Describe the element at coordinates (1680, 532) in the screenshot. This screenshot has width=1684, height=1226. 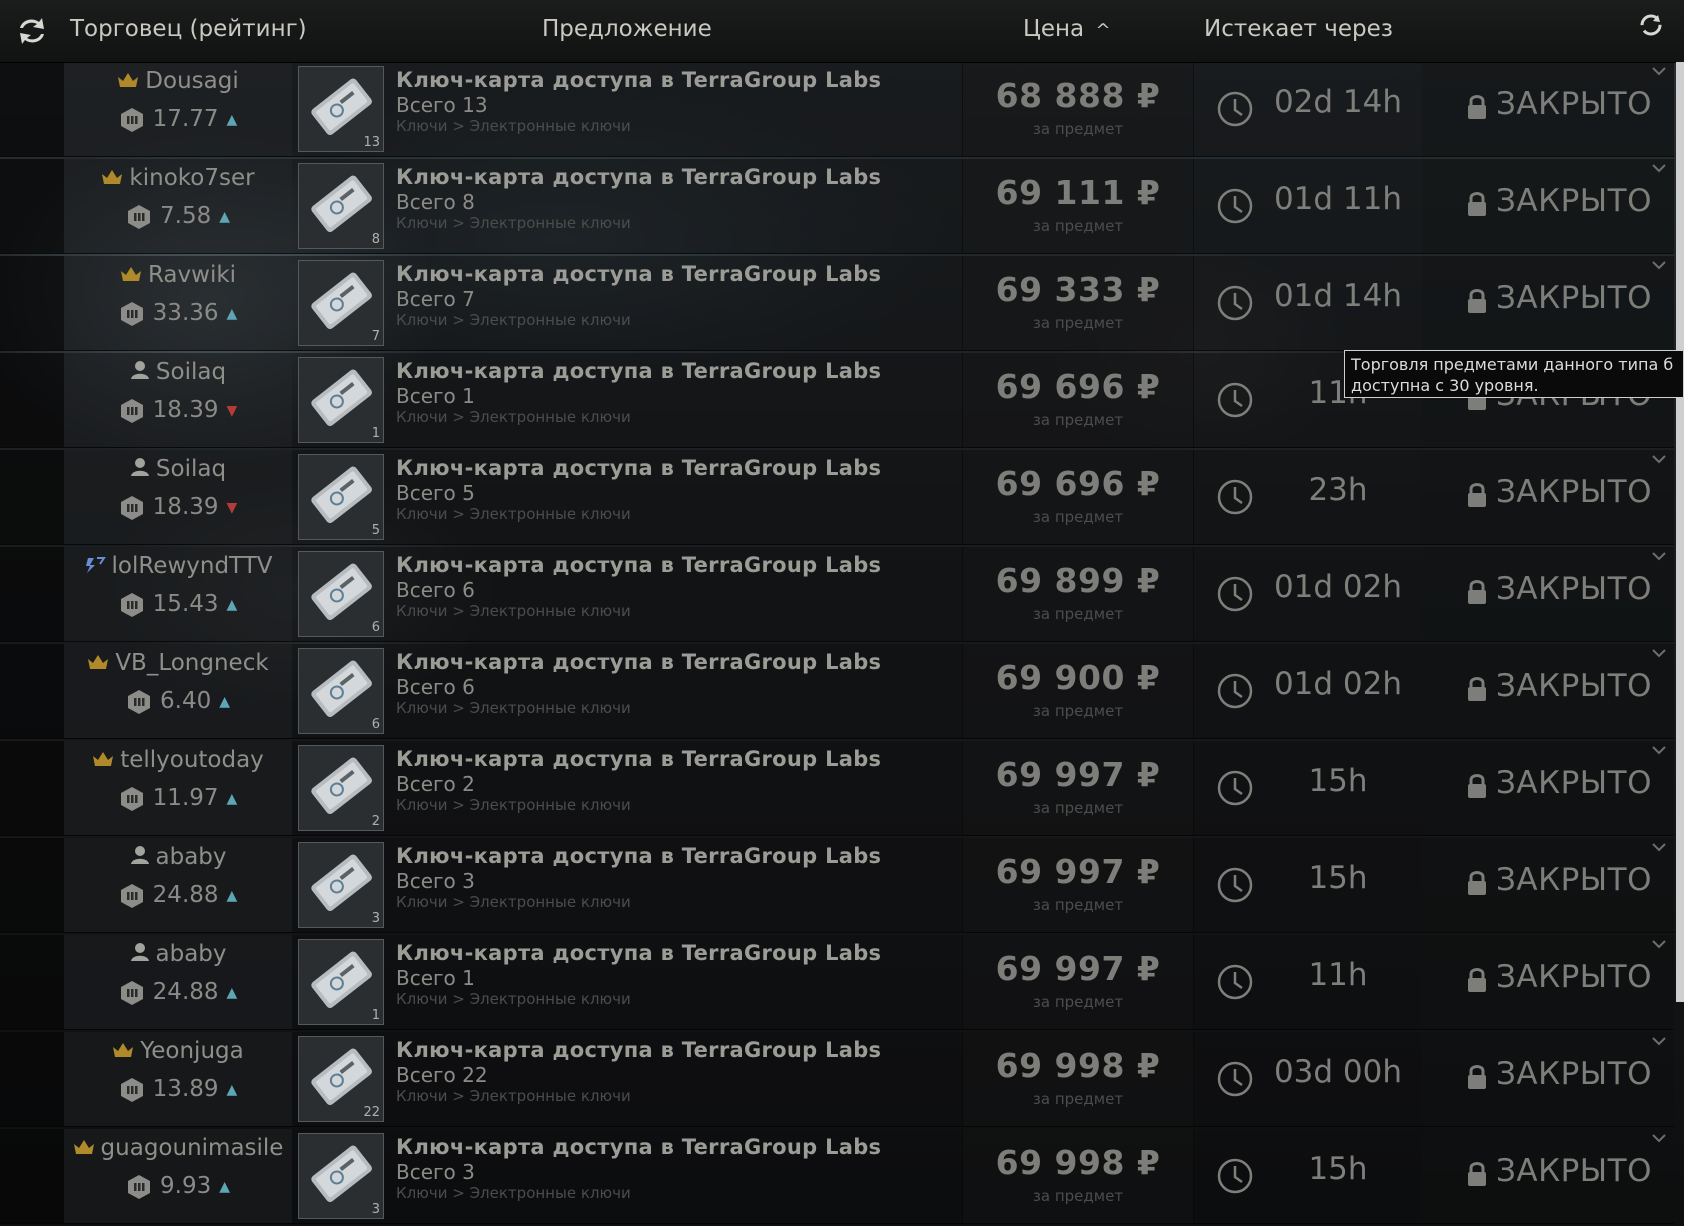
I see `scrollbar` at that location.